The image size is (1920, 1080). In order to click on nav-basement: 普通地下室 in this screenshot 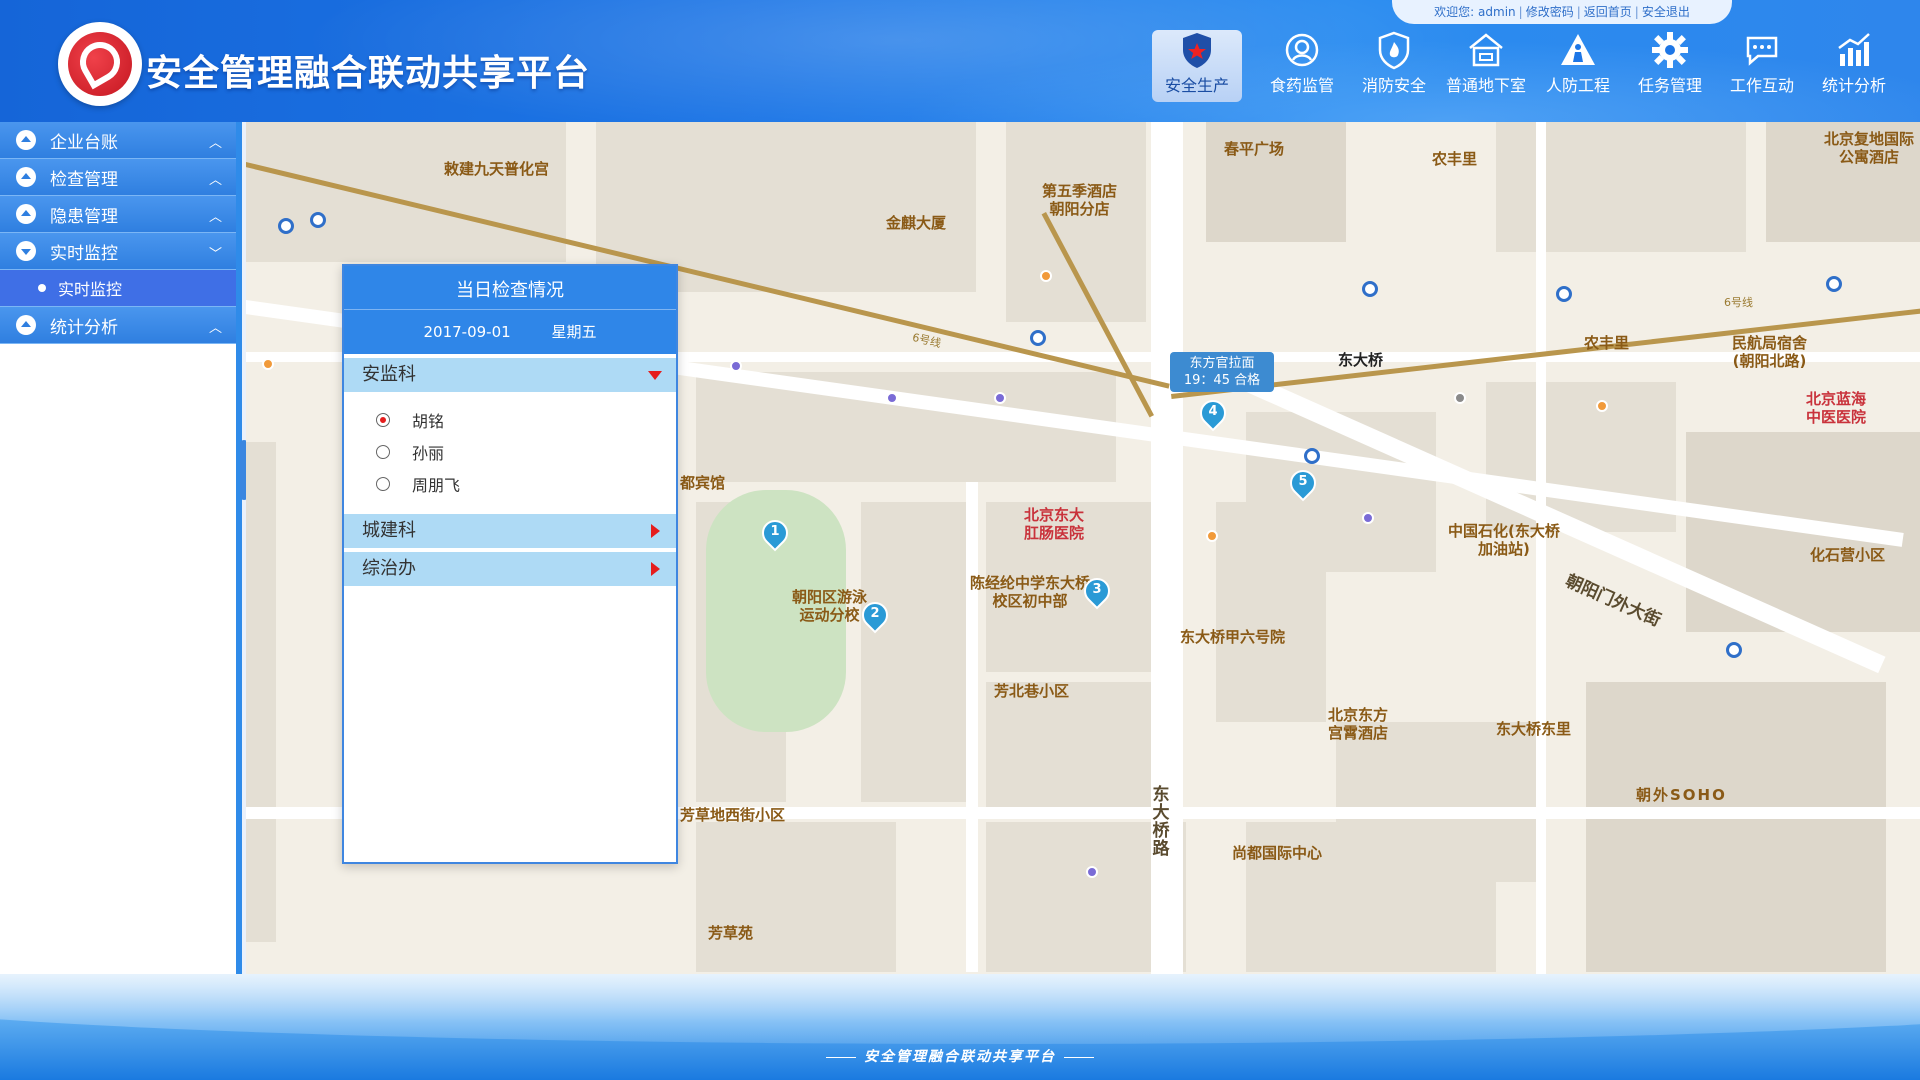, I will do `click(1486, 66)`.